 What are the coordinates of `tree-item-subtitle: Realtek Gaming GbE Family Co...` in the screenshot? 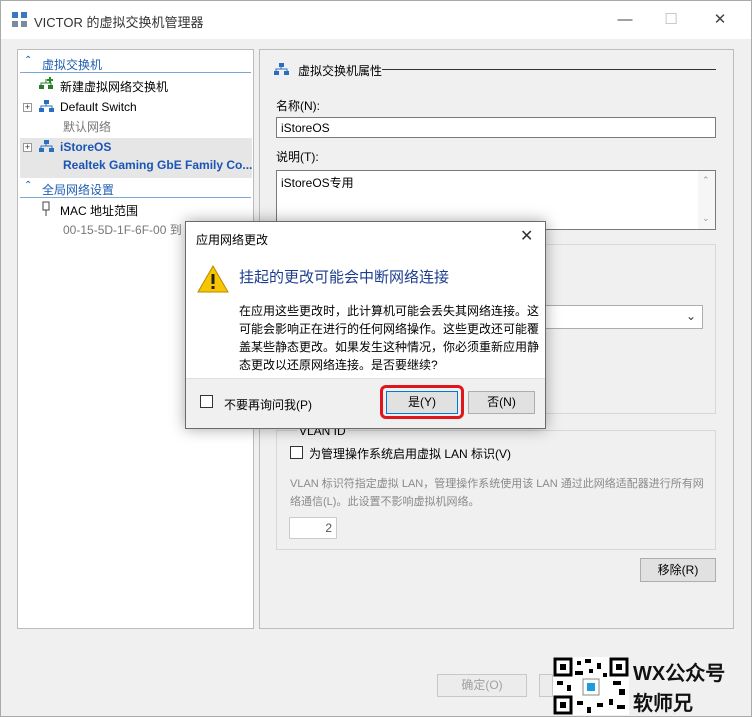 It's located at (158, 165).